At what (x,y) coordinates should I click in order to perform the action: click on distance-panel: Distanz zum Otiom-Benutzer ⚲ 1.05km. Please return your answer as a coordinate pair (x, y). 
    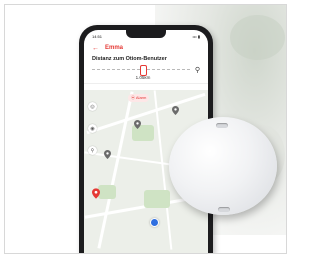
    Looking at the image, I should click on (146, 69).